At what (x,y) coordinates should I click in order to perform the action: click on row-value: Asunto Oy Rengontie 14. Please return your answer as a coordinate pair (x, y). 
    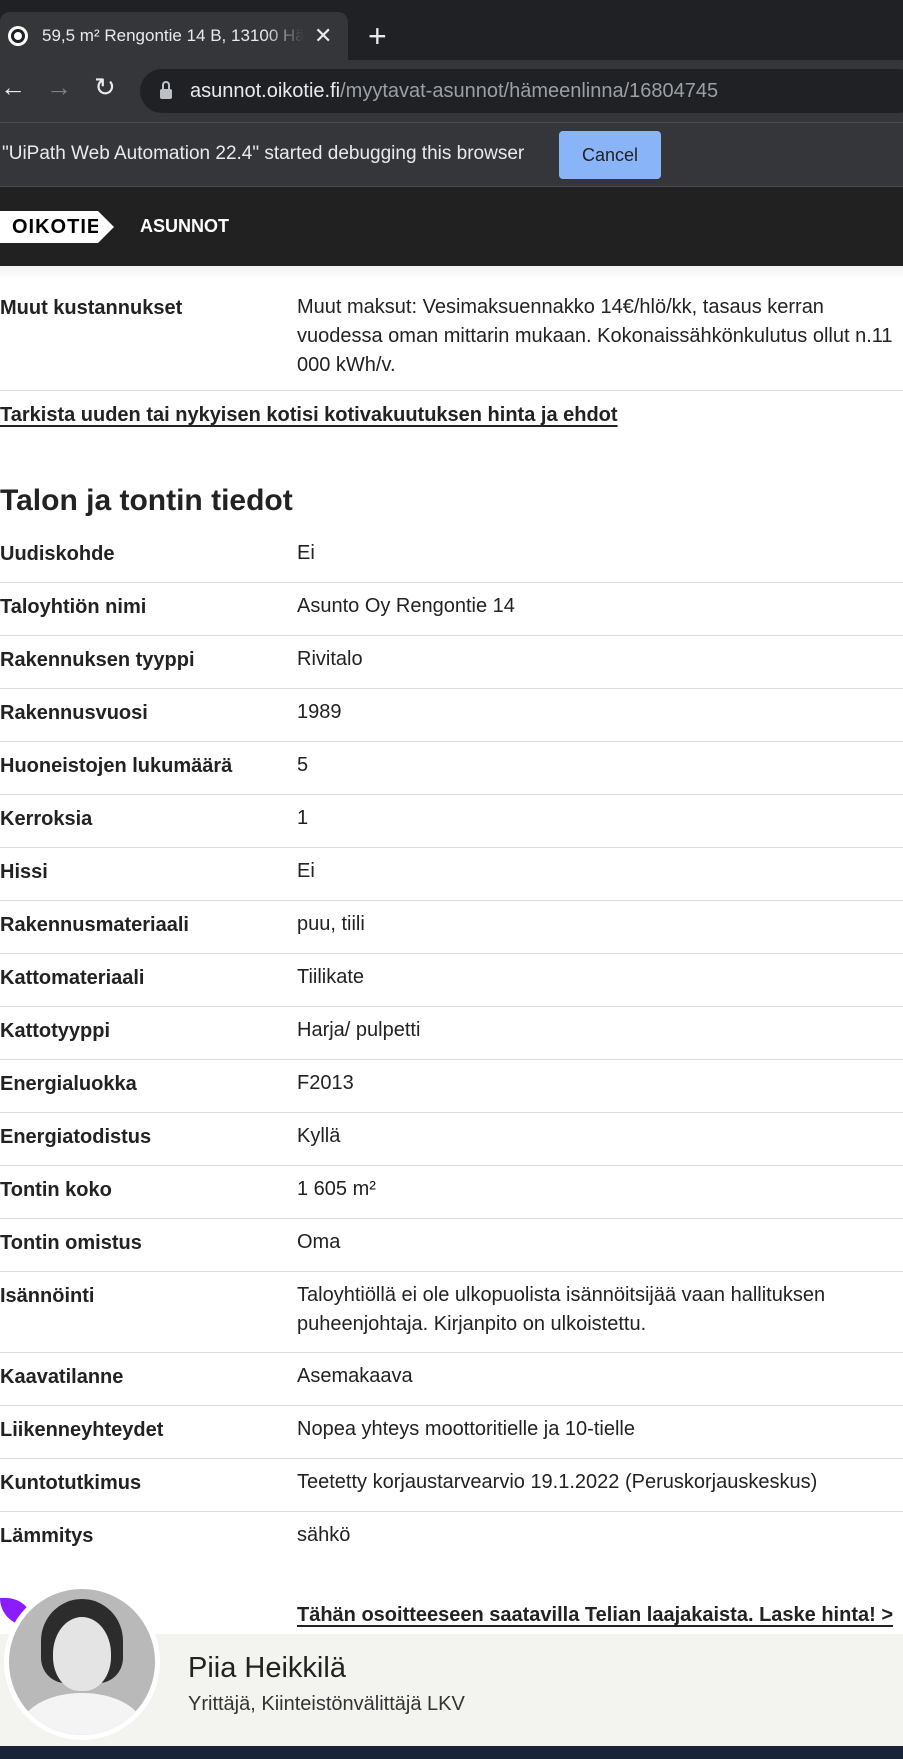
    Looking at the image, I should click on (406, 606).